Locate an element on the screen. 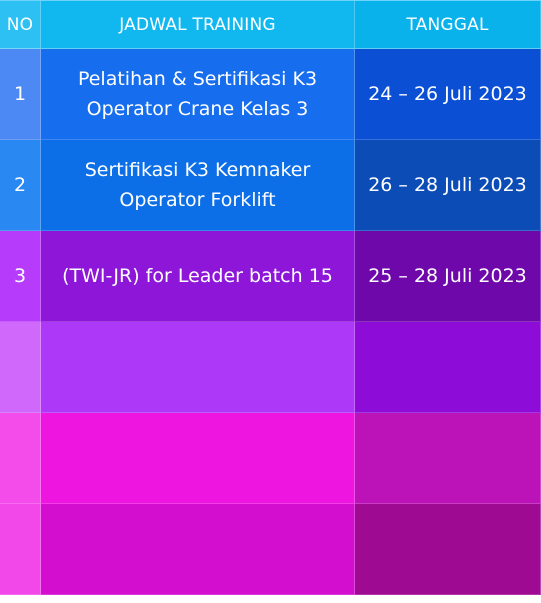  training-date: 25 – 28 Juli 2023 is located at coordinates (448, 276).